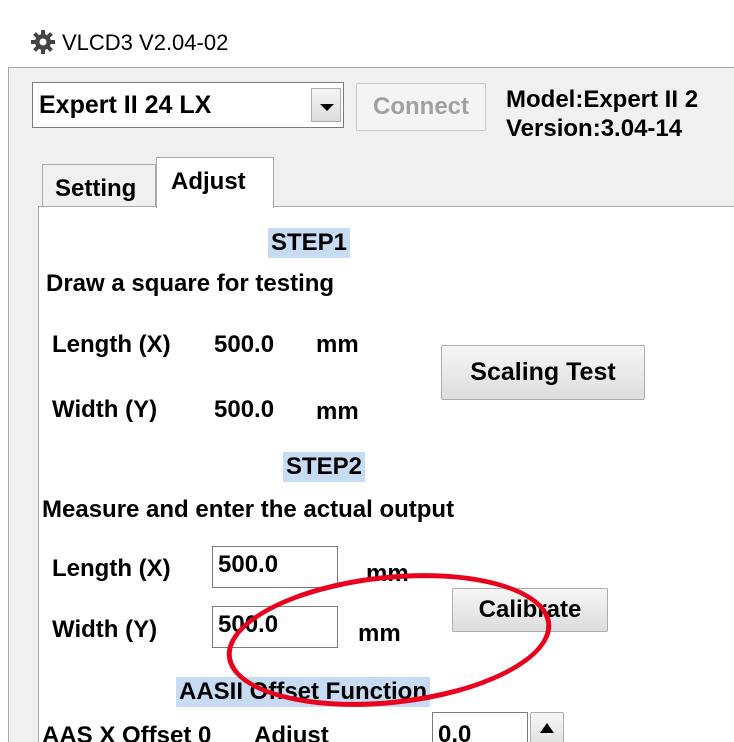  Describe the element at coordinates (248, 509) in the screenshot. I see `step2-instruction: Measure and enter the actual output` at that location.